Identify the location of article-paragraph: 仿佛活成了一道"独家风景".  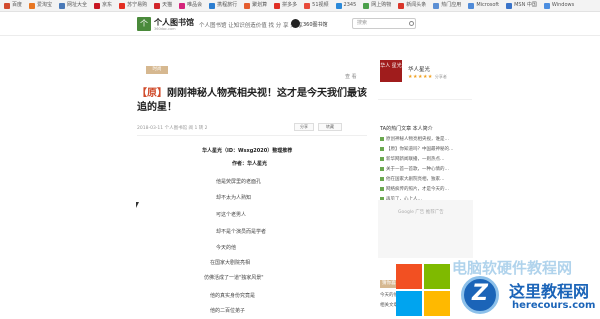
(234, 278).